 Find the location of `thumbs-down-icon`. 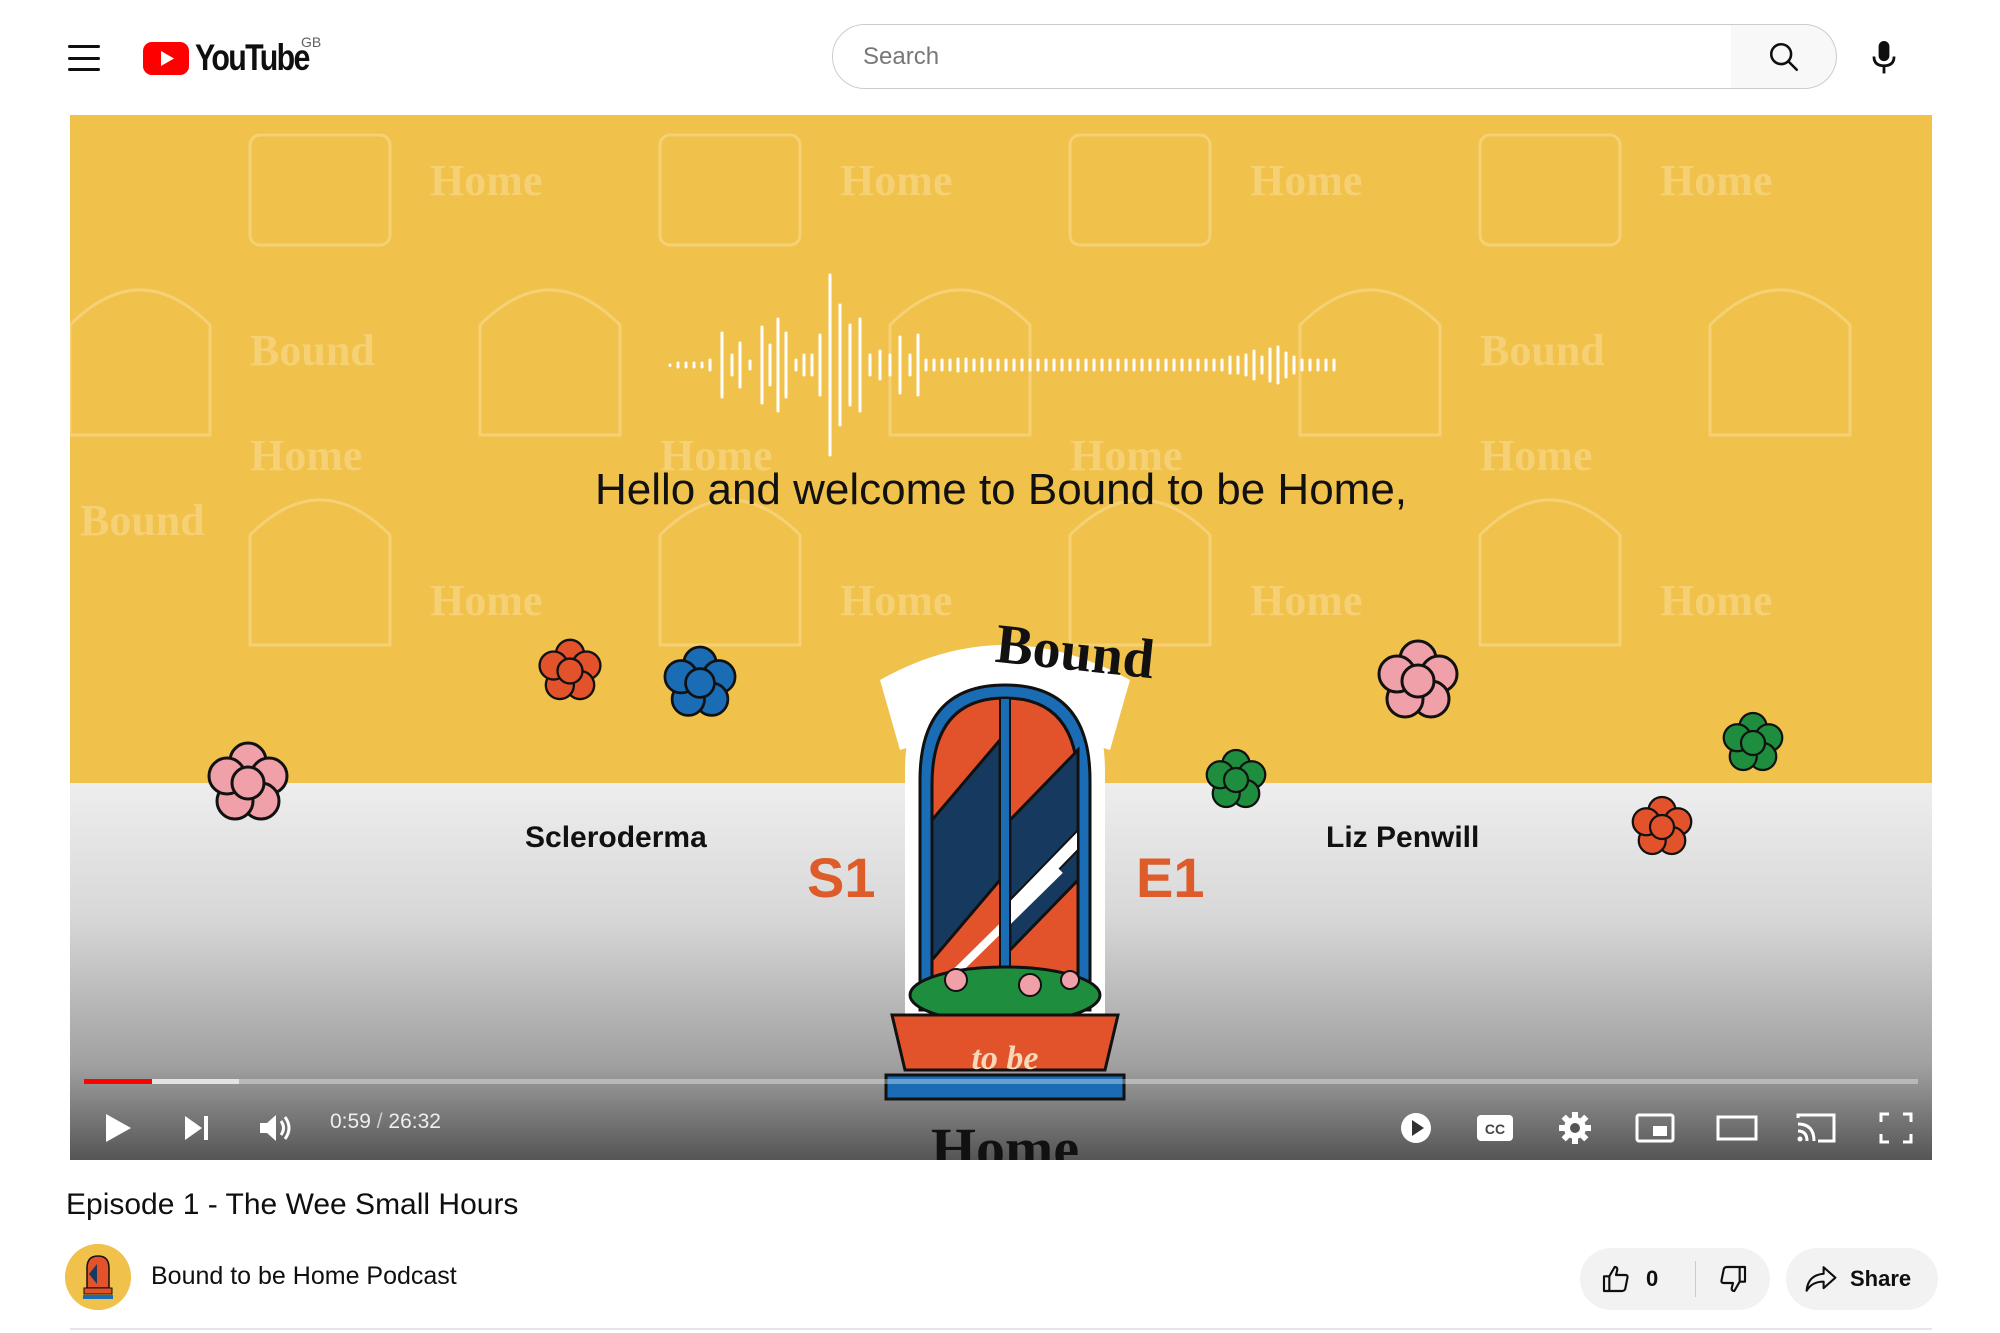

thumbs-down-icon is located at coordinates (1733, 1279).